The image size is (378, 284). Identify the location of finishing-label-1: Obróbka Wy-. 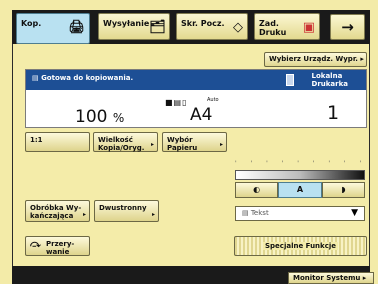
(56, 208).